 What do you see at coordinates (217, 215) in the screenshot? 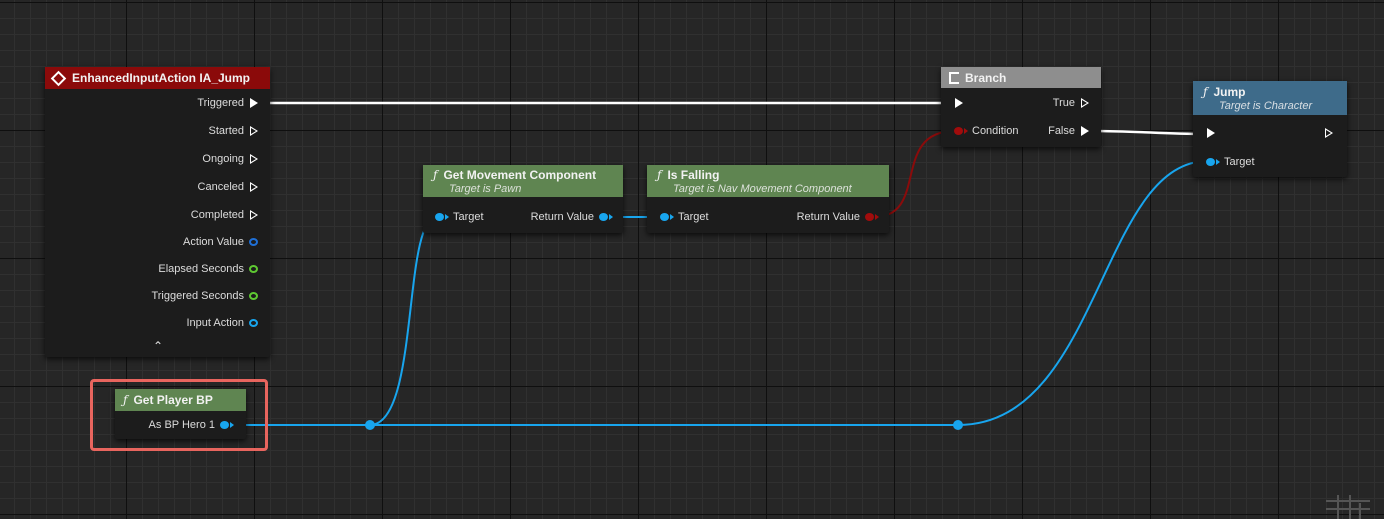
I see `pin-completed-label: Completed` at bounding box center [217, 215].